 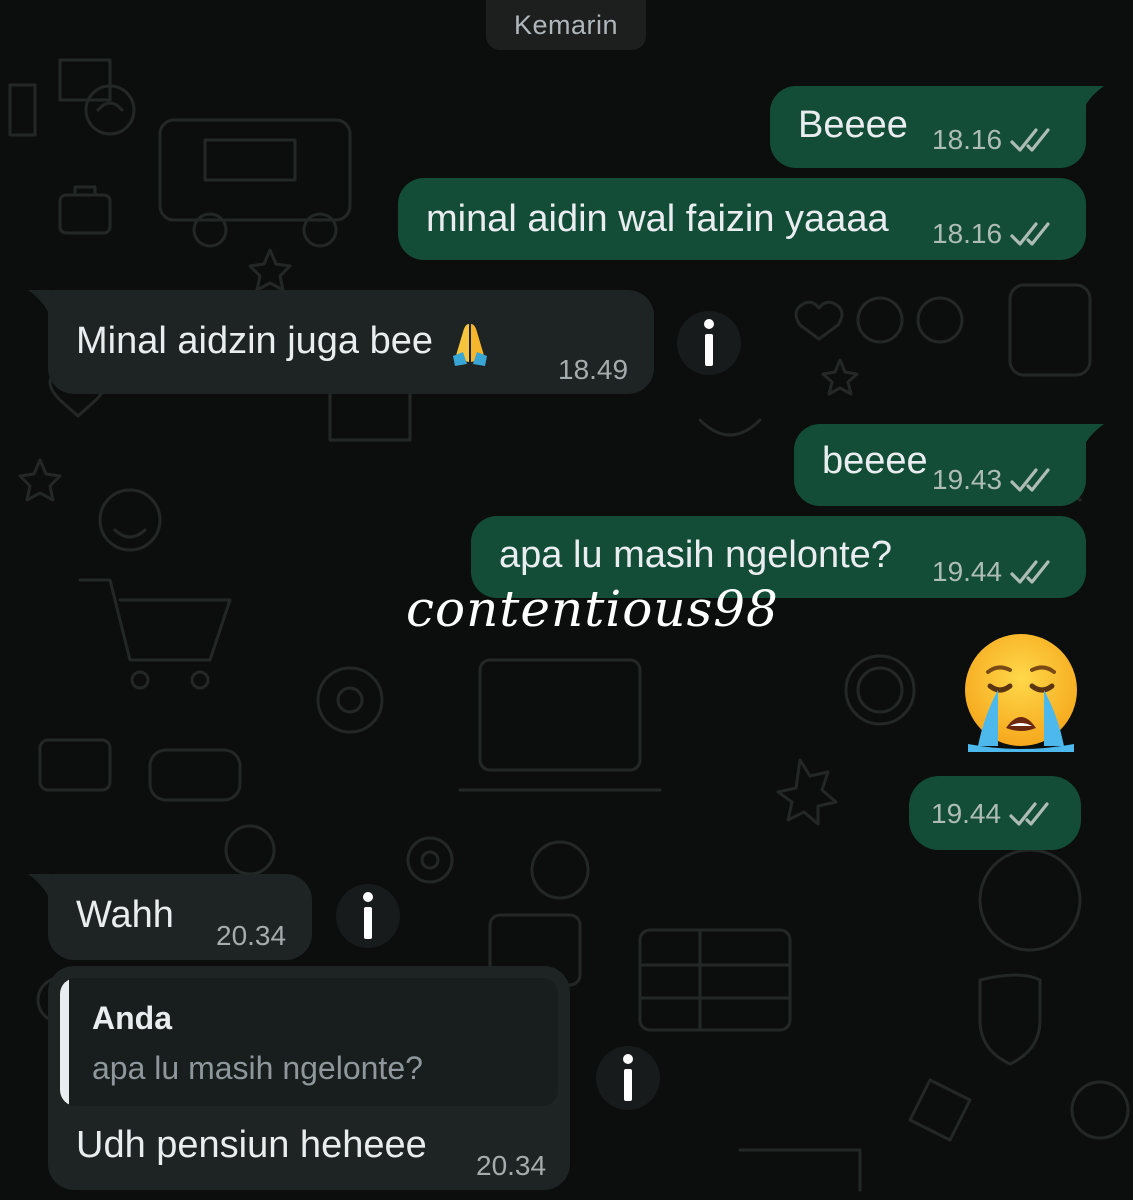 I want to click on message-text: minal aidin wal faizin yaaaa, so click(x=657, y=219).